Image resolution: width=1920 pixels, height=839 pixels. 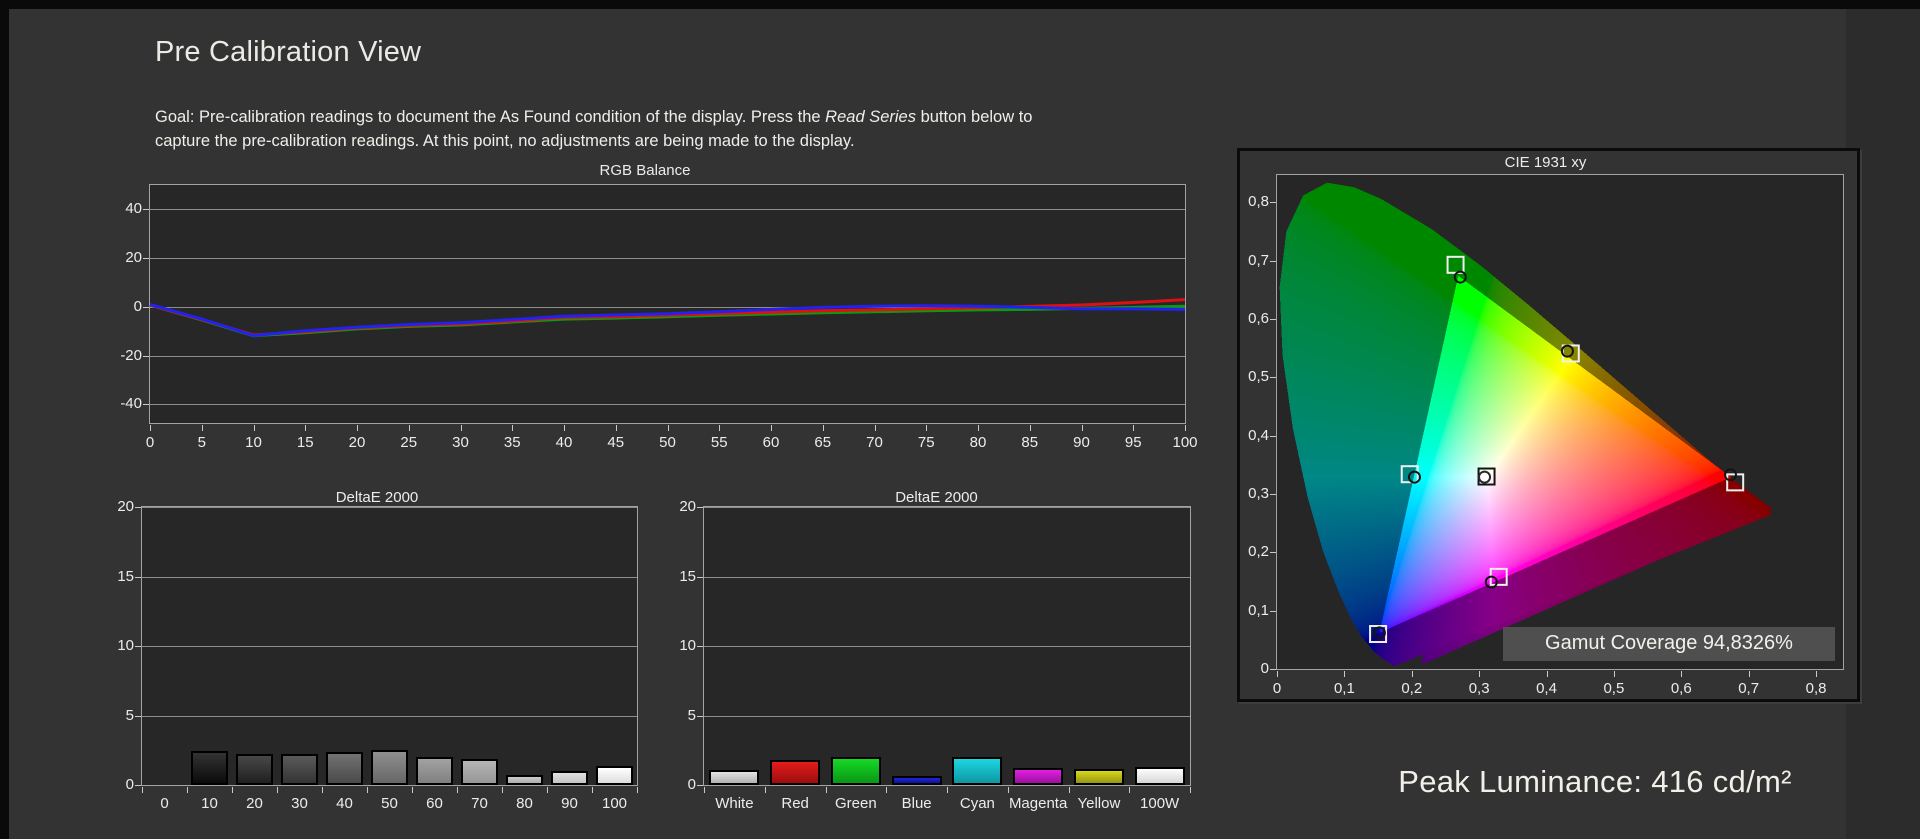 I want to click on rgb-x-tick-label: 100, so click(x=1185, y=442).